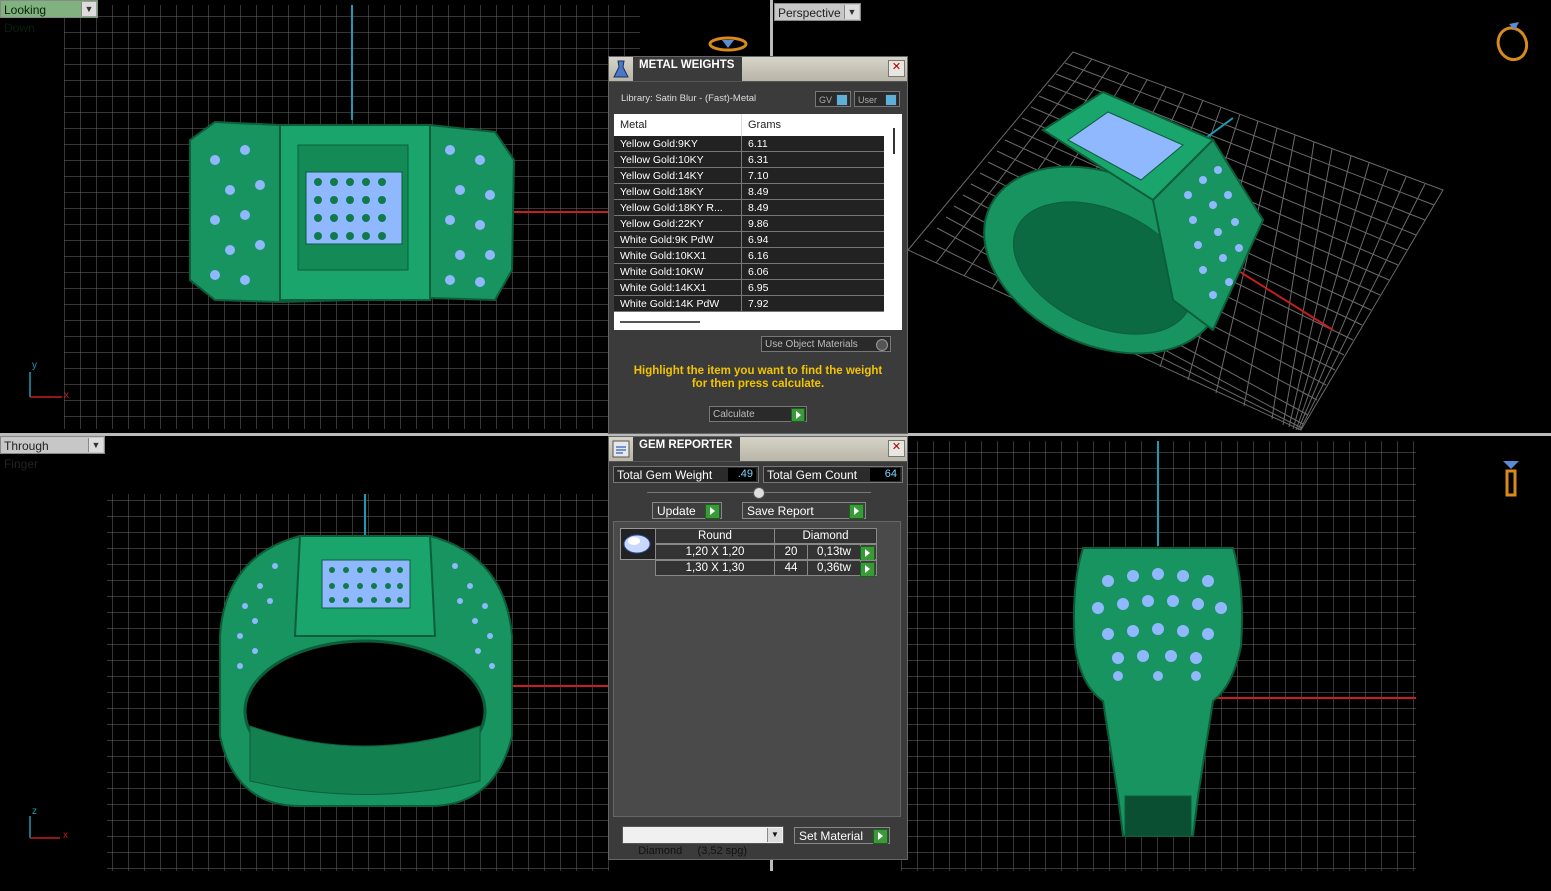 Image resolution: width=1551 pixels, height=891 pixels. I want to click on gem-size-cell: 1,30 X 1,30, so click(715, 568).